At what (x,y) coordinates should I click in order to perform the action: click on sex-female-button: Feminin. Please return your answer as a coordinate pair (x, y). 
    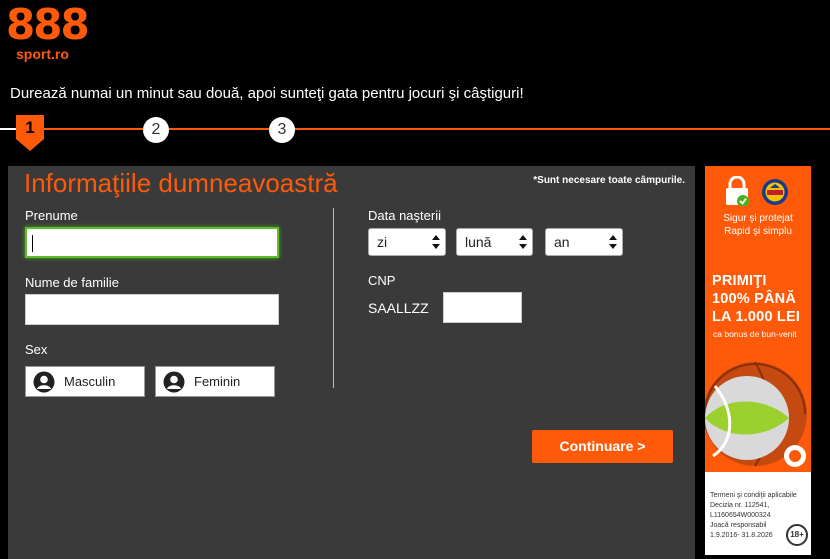
    Looking at the image, I should click on (215, 381).